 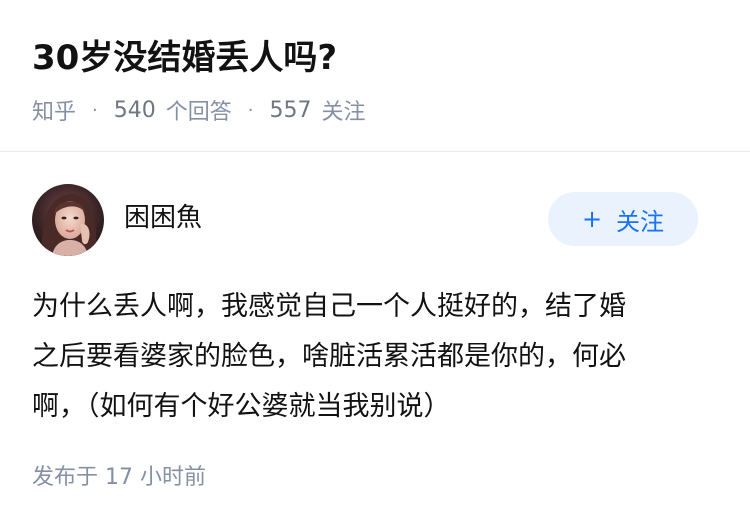 What do you see at coordinates (329, 306) in the screenshot?
I see `answer-line: 为什么丢人啊，我感觉自己一个人挺好的，结了婚` at bounding box center [329, 306].